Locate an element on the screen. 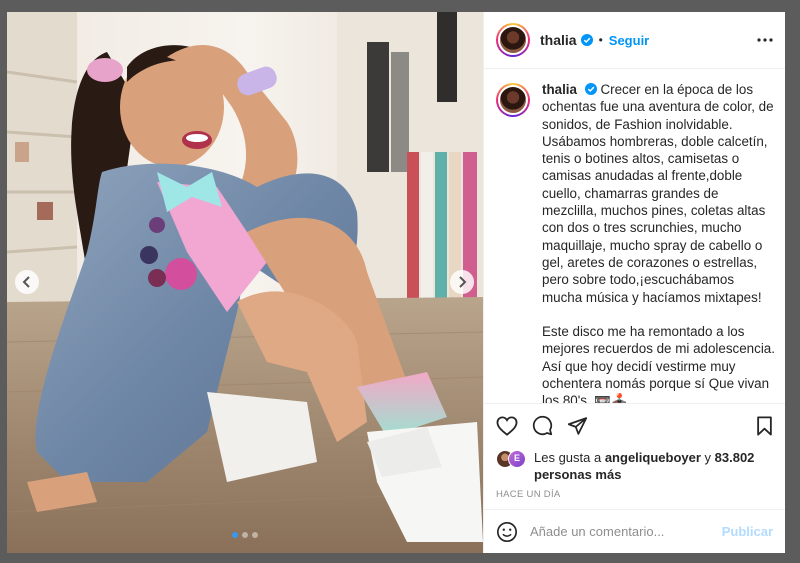 The image size is (800, 563). carousel-next-button is located at coordinates (462, 282).